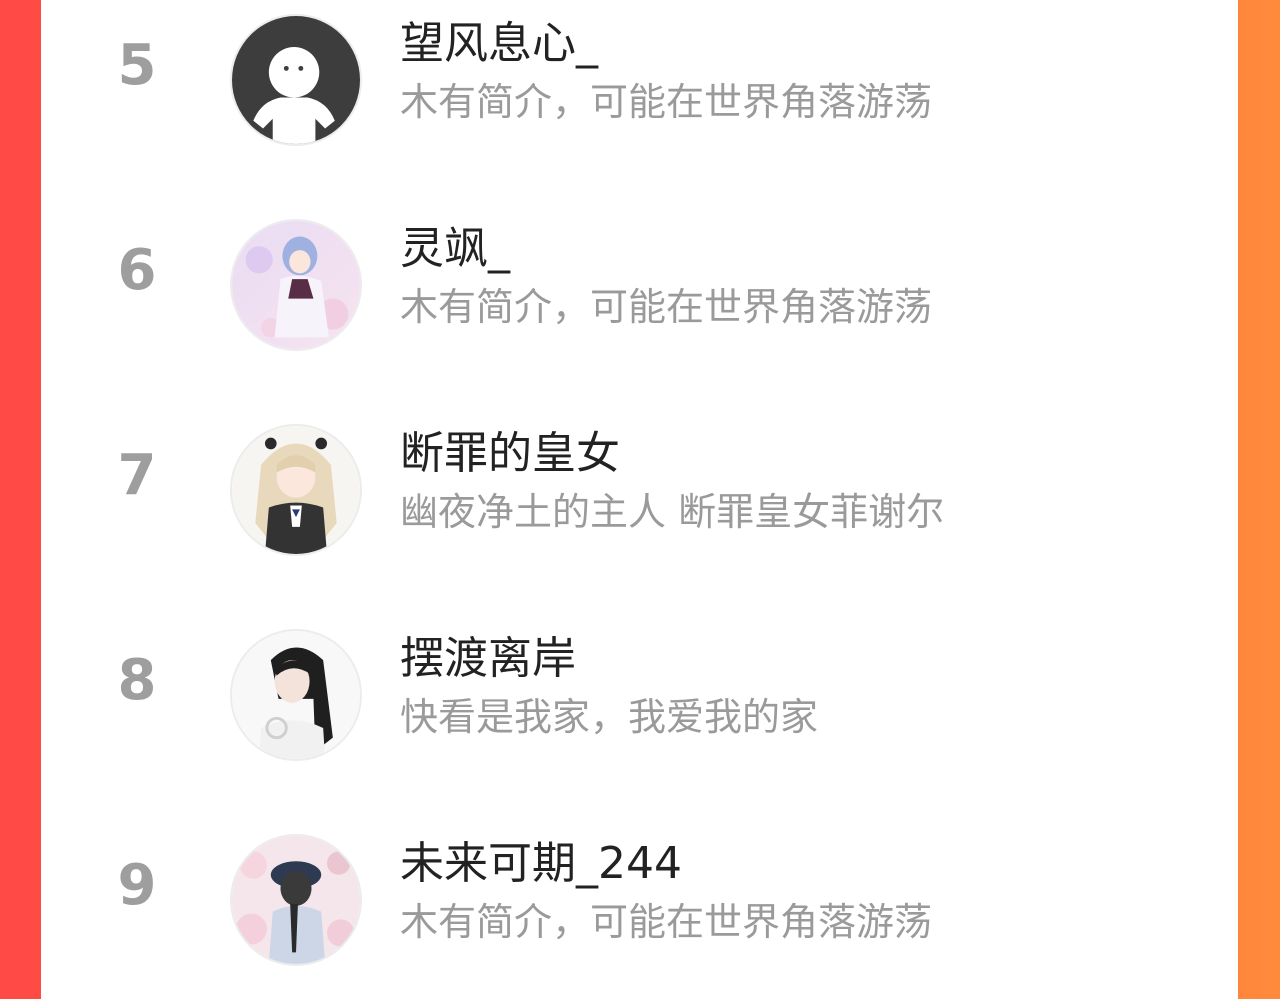 This screenshot has width=1280, height=999. I want to click on default-avatar-icon, so click(296, 80).